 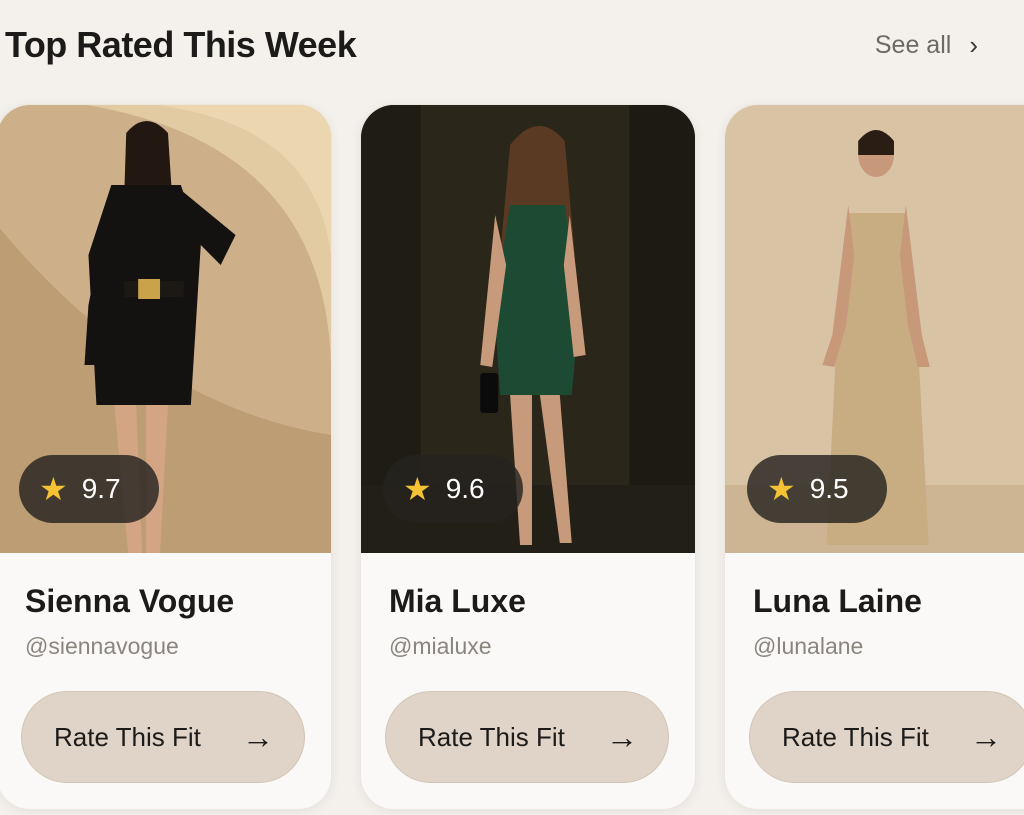 I want to click on creator-name: Sienna Vogue, so click(x=130, y=601).